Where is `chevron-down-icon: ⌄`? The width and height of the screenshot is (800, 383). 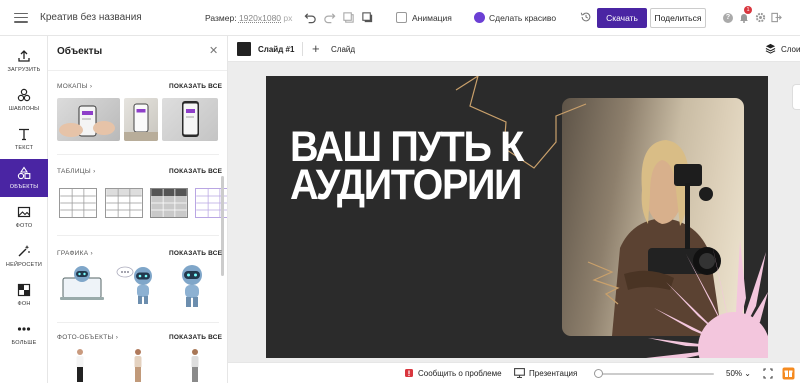
chevron-down-icon: ⌄ is located at coordinates (747, 373).